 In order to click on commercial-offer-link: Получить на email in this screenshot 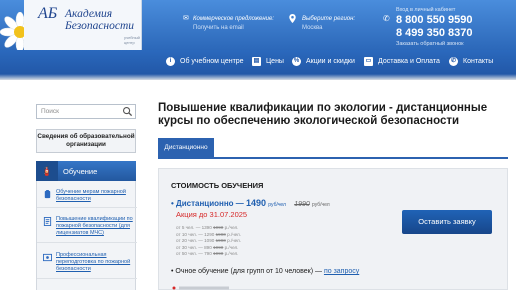, I will do `click(233, 28)`.